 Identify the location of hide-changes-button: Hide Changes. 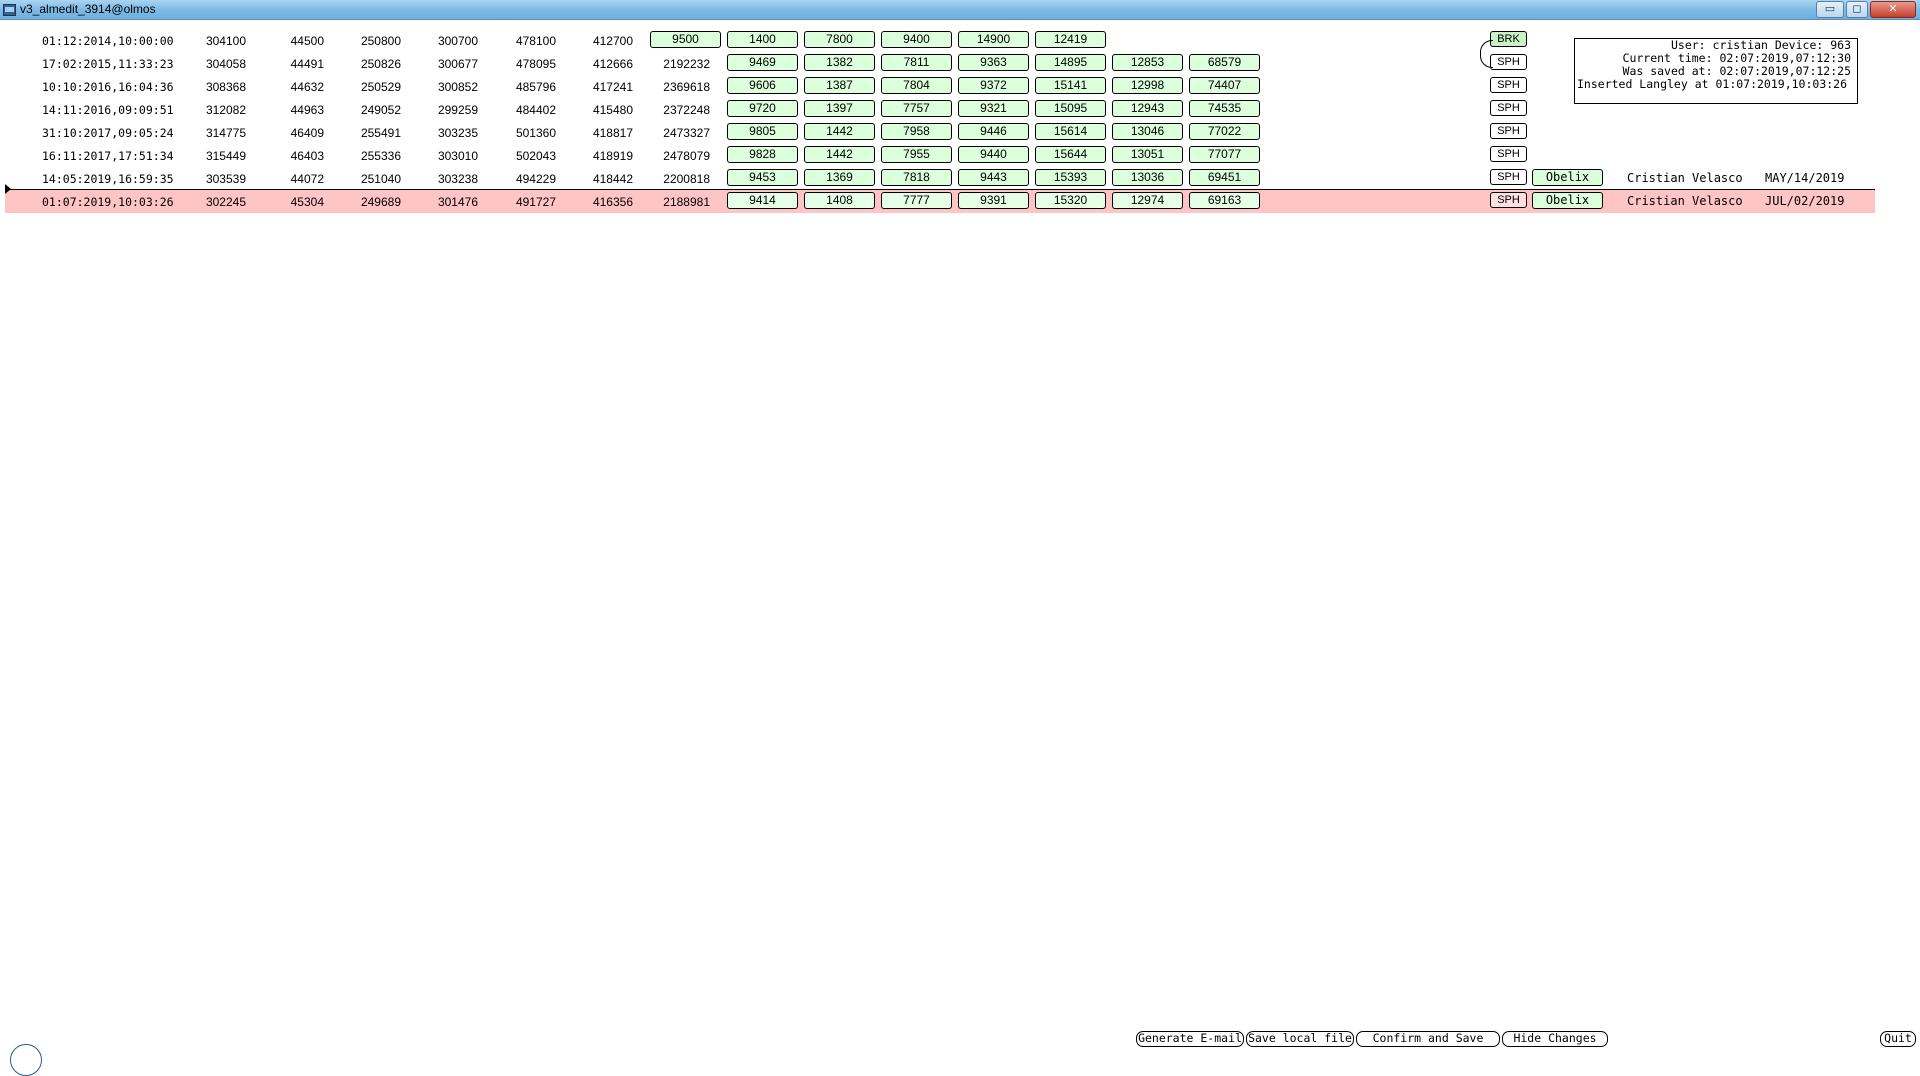
(1555, 1039).